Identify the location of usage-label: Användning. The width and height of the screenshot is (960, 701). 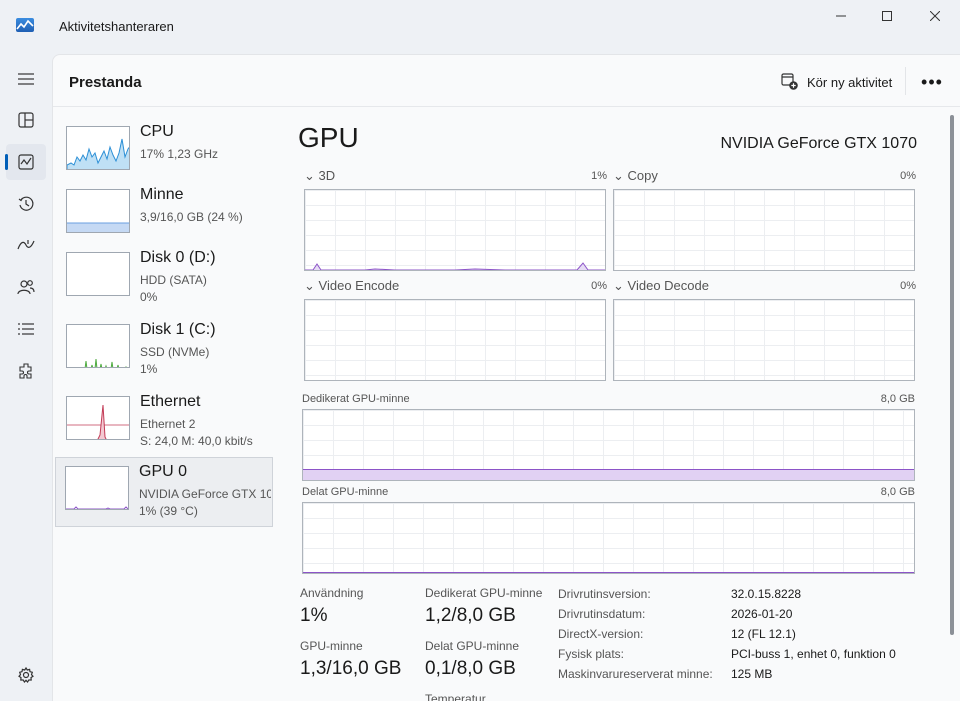
(332, 593).